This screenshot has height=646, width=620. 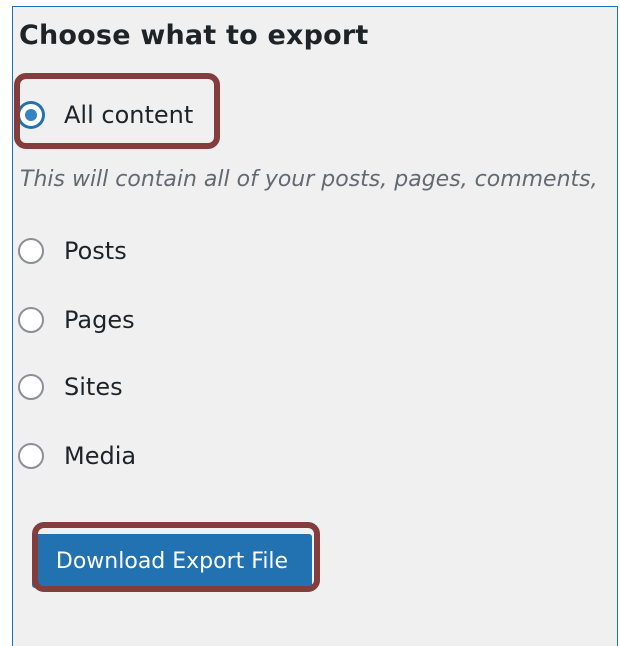 I want to click on radio-label-all-content: All content, so click(x=129, y=115).